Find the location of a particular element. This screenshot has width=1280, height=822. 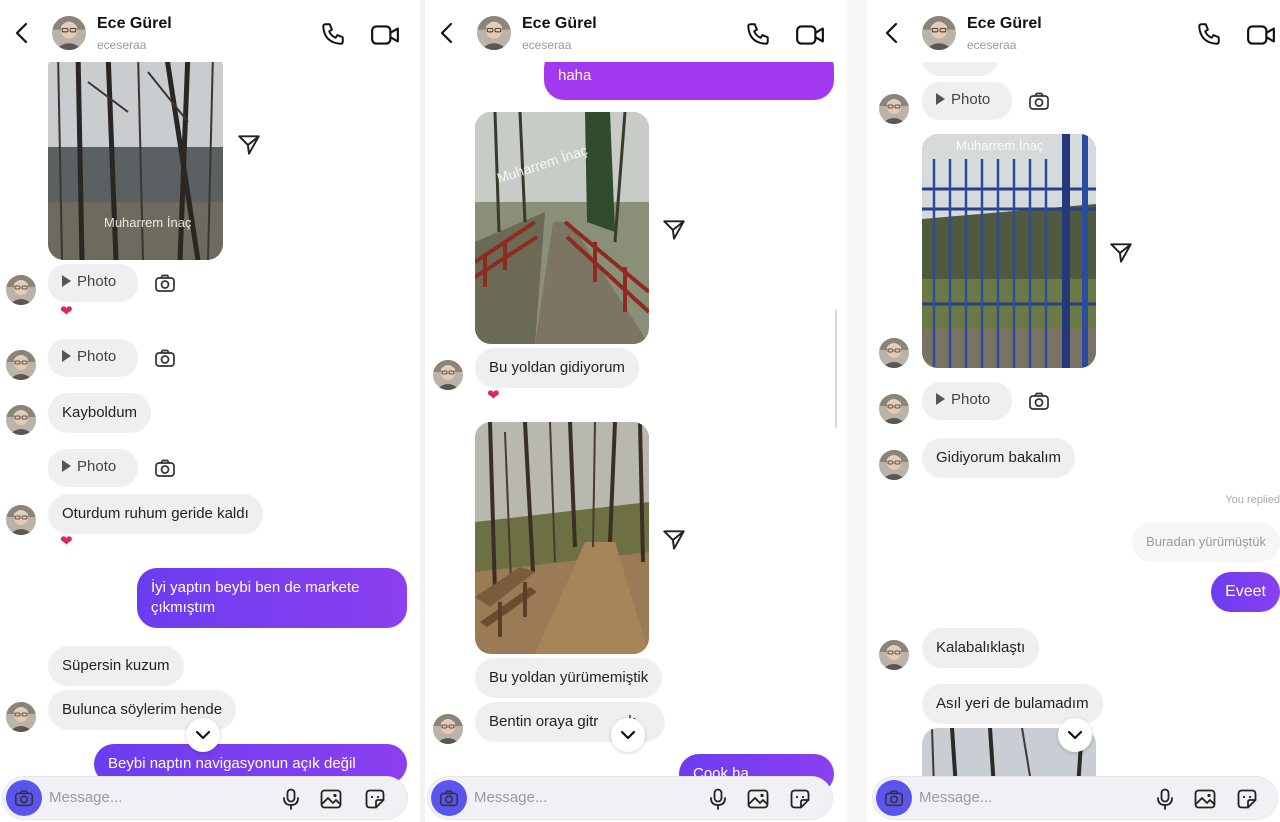

sent-message: Eveet is located at coordinates (1245, 592).